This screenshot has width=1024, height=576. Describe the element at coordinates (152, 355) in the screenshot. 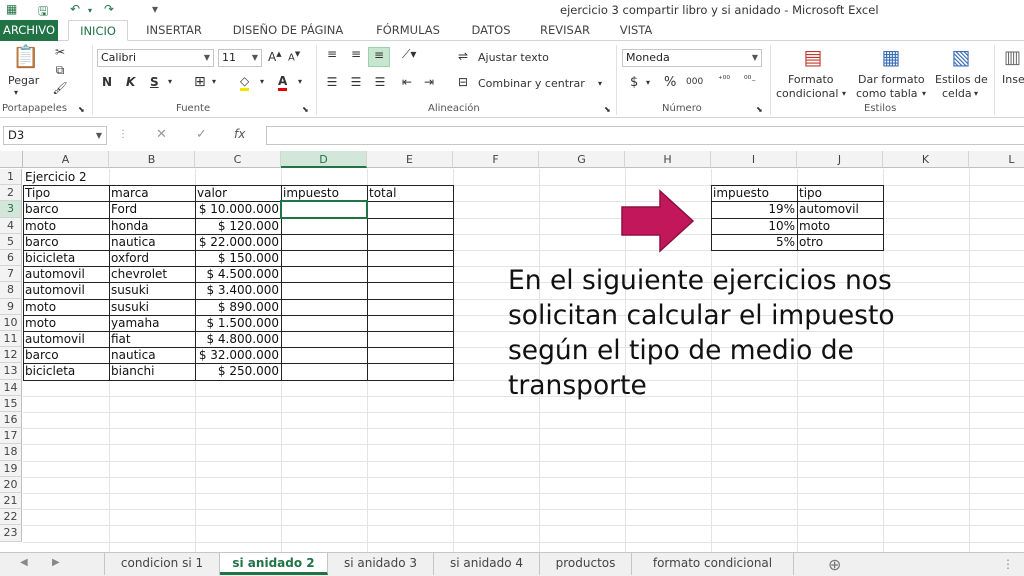

I see `table-cell: nautica` at that location.